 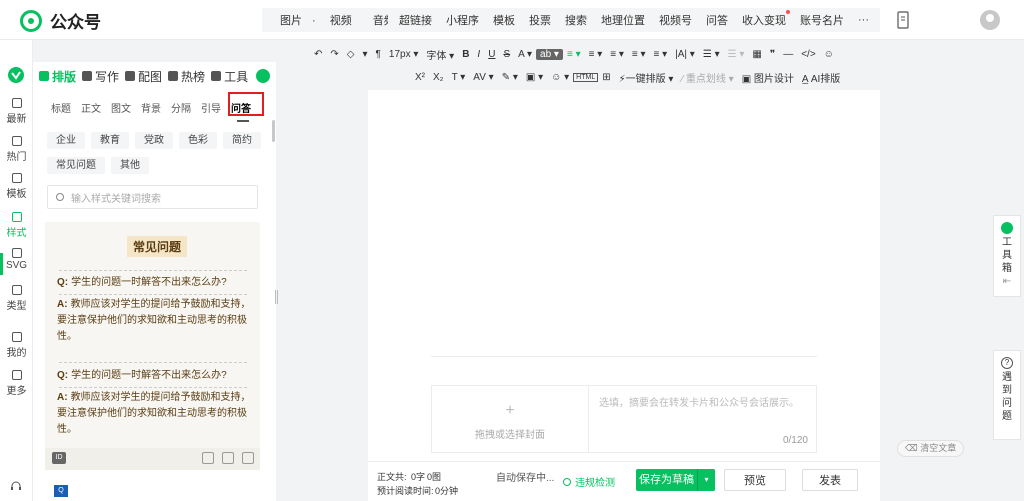 I want to click on html-icon: HTML, so click(x=586, y=77).